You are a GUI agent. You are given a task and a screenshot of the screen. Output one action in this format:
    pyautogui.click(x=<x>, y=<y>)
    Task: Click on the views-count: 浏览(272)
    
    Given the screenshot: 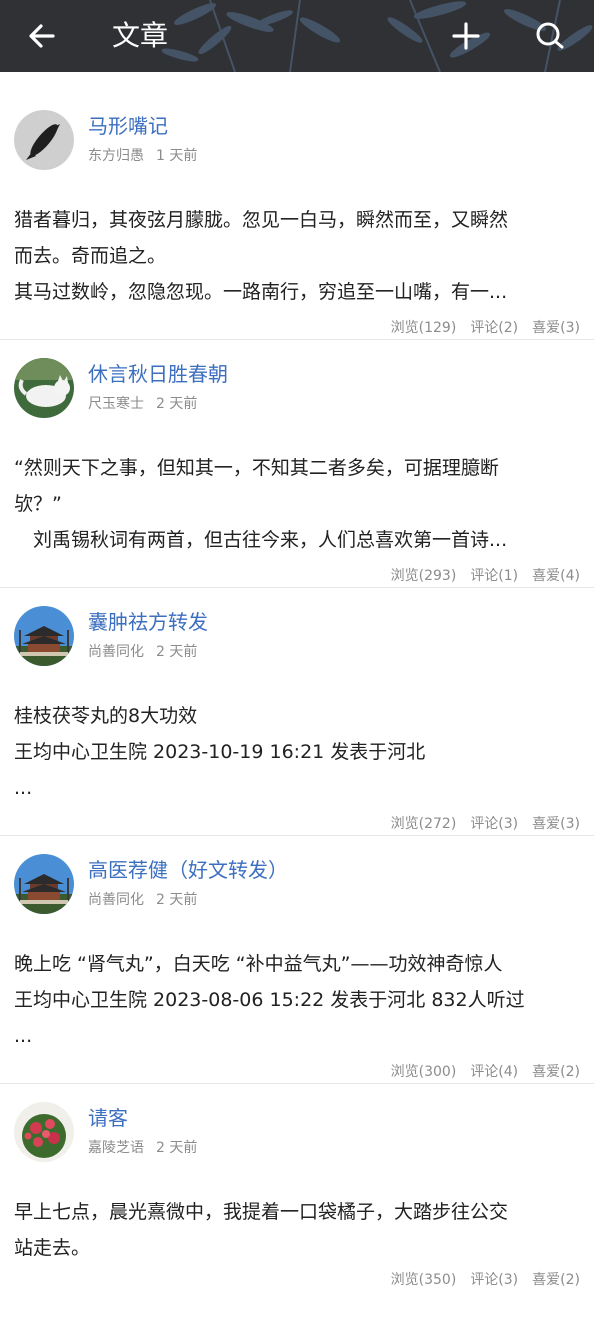 What is the action you would take?
    pyautogui.click(x=423, y=824)
    